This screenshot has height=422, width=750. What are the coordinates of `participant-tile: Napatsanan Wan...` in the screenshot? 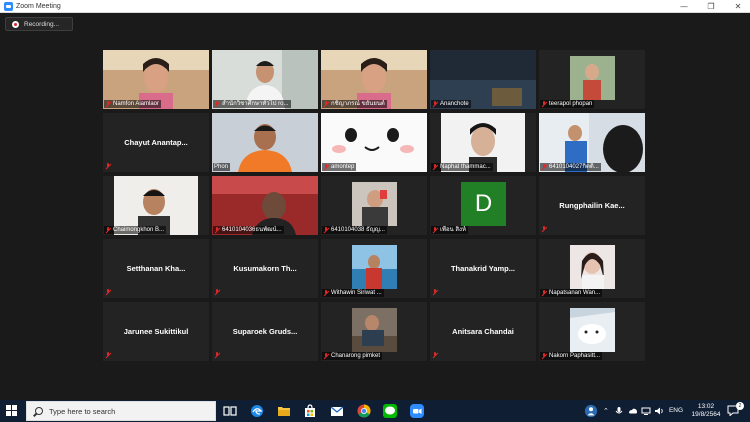 It's located at (592, 268).